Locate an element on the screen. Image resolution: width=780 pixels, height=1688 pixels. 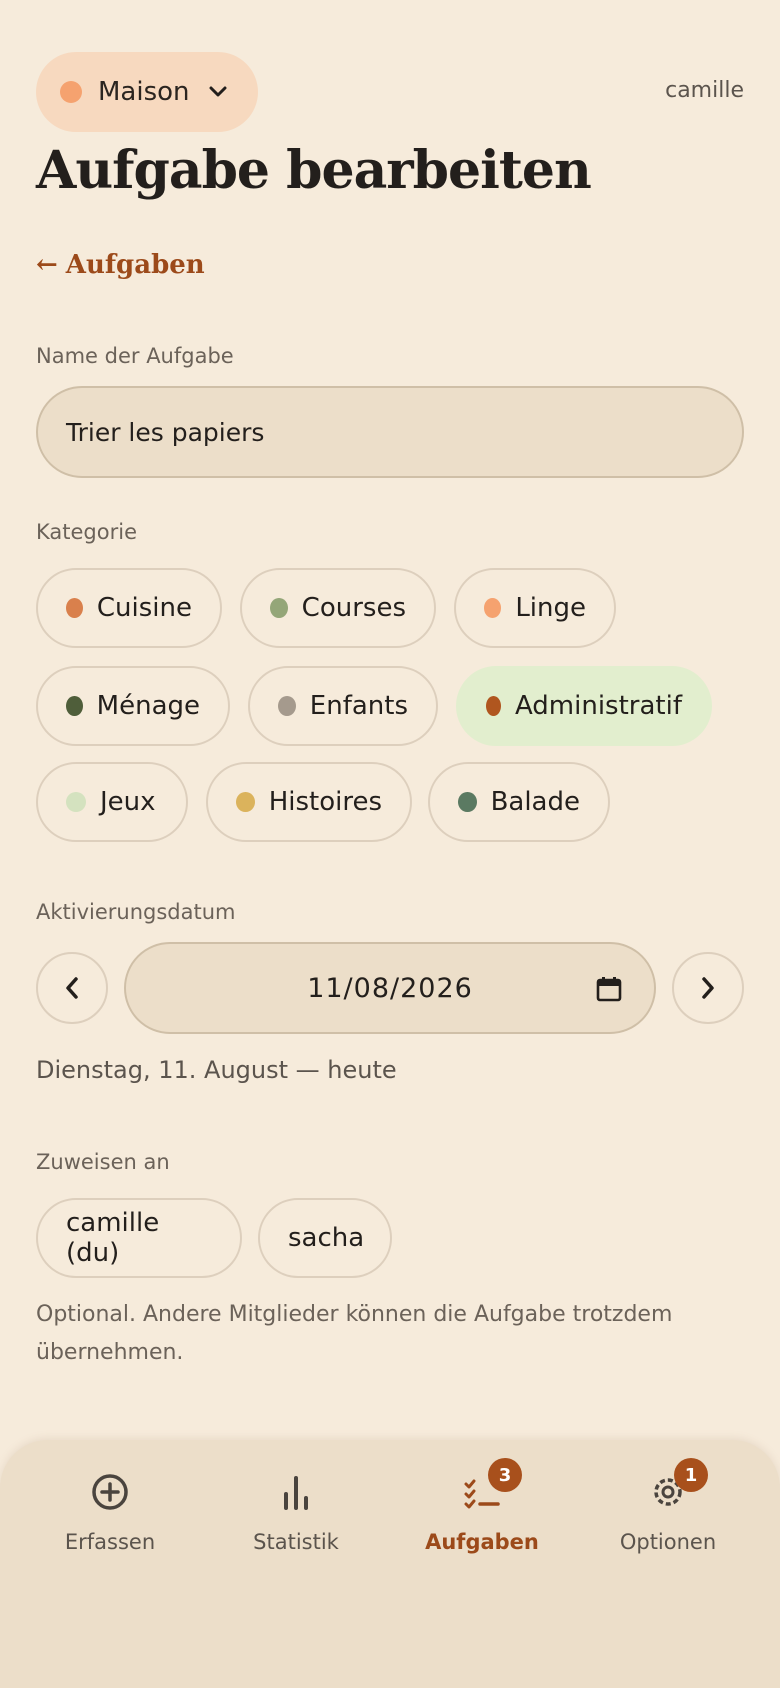
category-chip-label: Balade is located at coordinates (535, 802).